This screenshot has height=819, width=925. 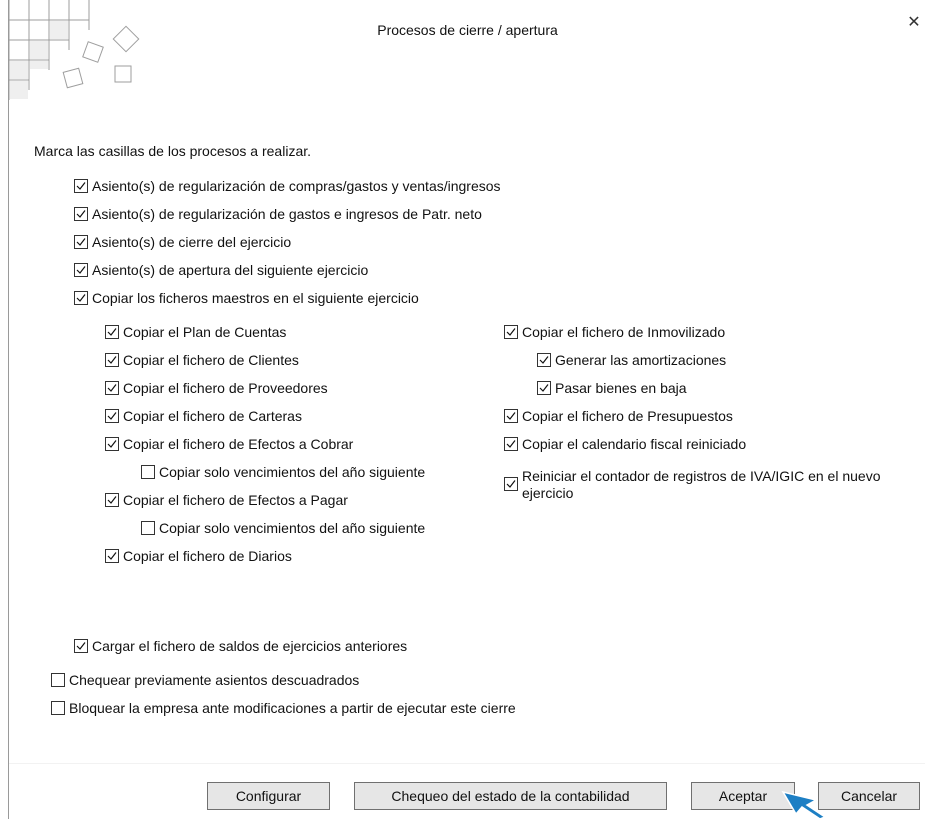 What do you see at coordinates (235, 500) in the screenshot?
I see `option-label: Copiar el fichero de Efectos a Pagar` at bounding box center [235, 500].